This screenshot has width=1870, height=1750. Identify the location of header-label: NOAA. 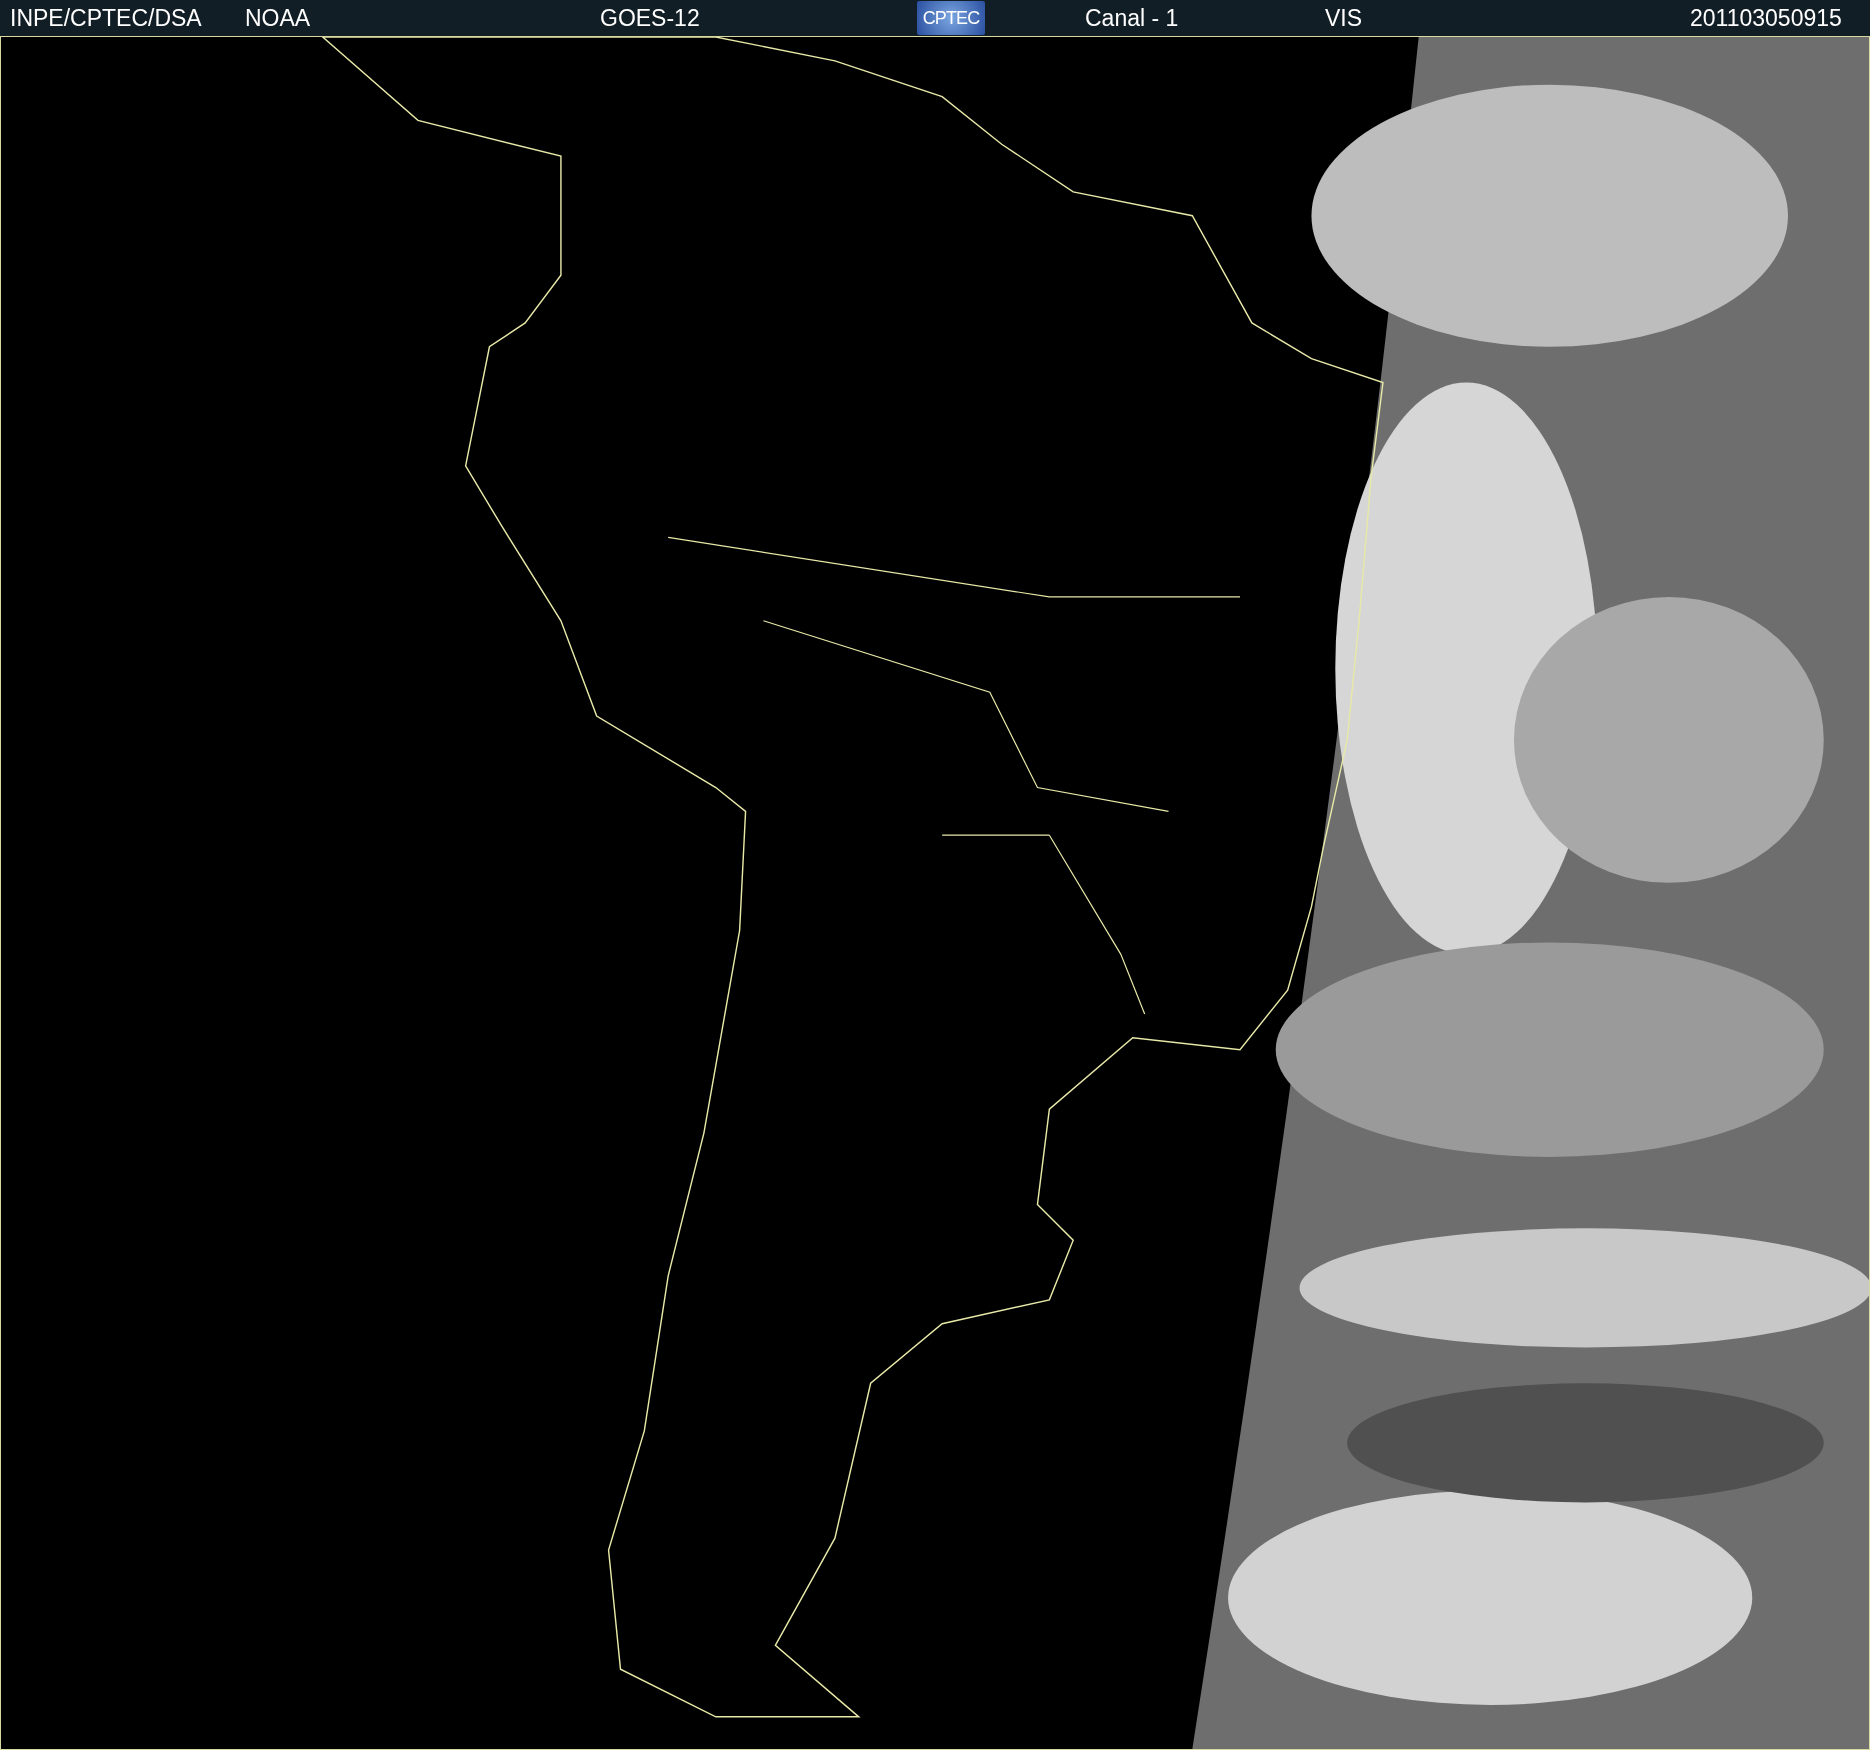
(278, 17).